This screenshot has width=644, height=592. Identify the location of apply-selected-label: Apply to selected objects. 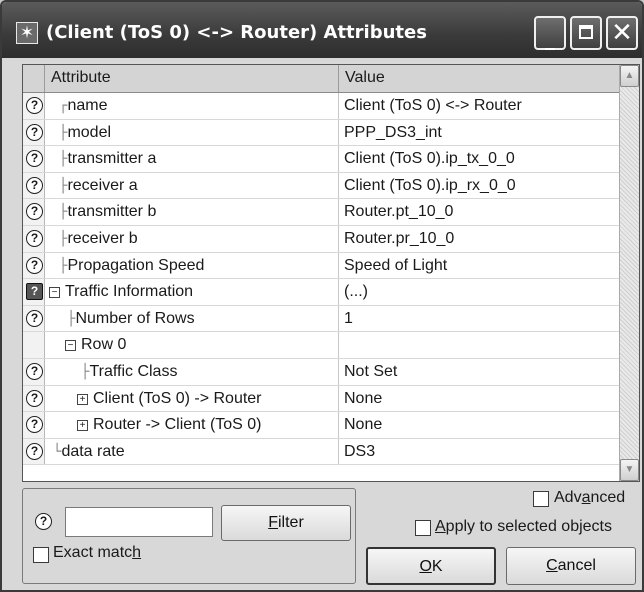
(523, 527).